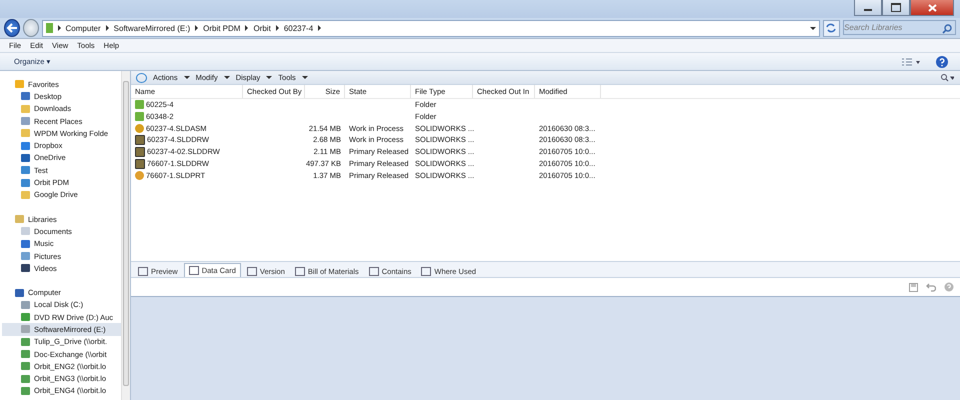 This screenshot has width=960, height=400. I want to click on close-icon, so click(932, 8).